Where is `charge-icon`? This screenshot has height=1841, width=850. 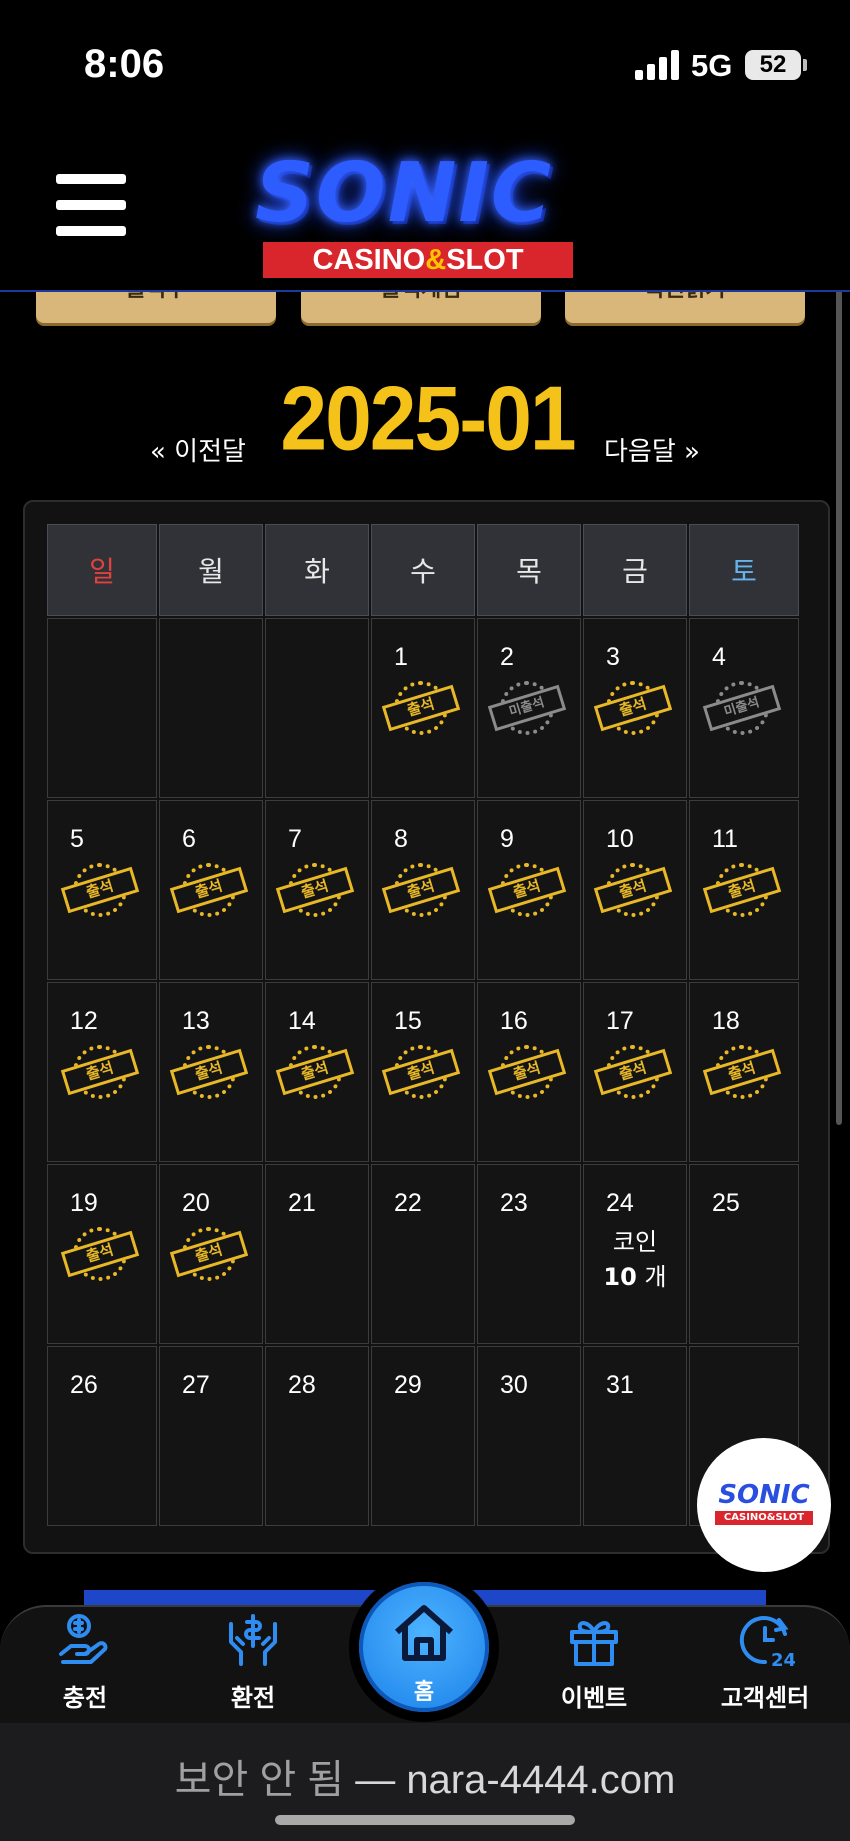
charge-icon is located at coordinates (83, 1639).